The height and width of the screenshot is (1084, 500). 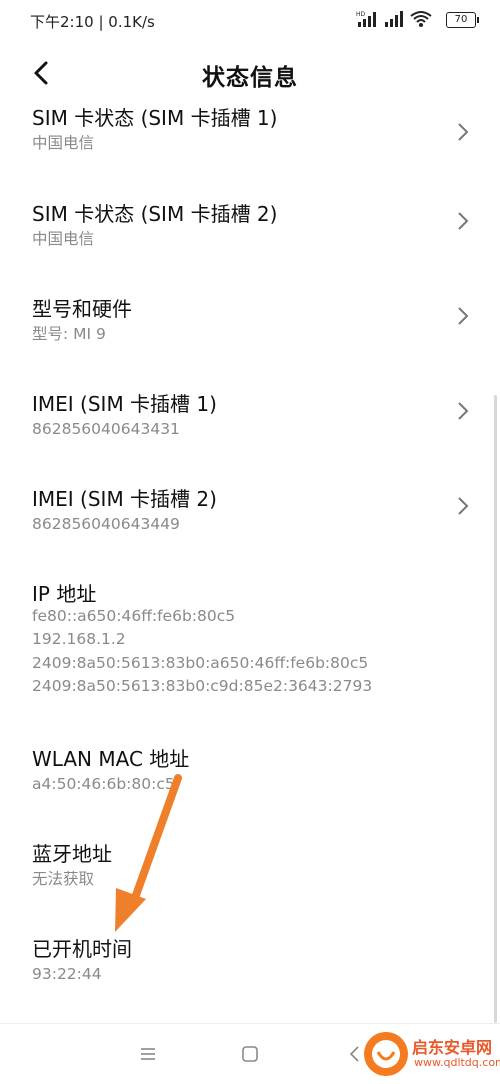 What do you see at coordinates (250, 243) in the screenshot?
I see `list-item-sim-status-2: SIM 卡状态 (SIM 卡插槽 2) 中国电信` at bounding box center [250, 243].